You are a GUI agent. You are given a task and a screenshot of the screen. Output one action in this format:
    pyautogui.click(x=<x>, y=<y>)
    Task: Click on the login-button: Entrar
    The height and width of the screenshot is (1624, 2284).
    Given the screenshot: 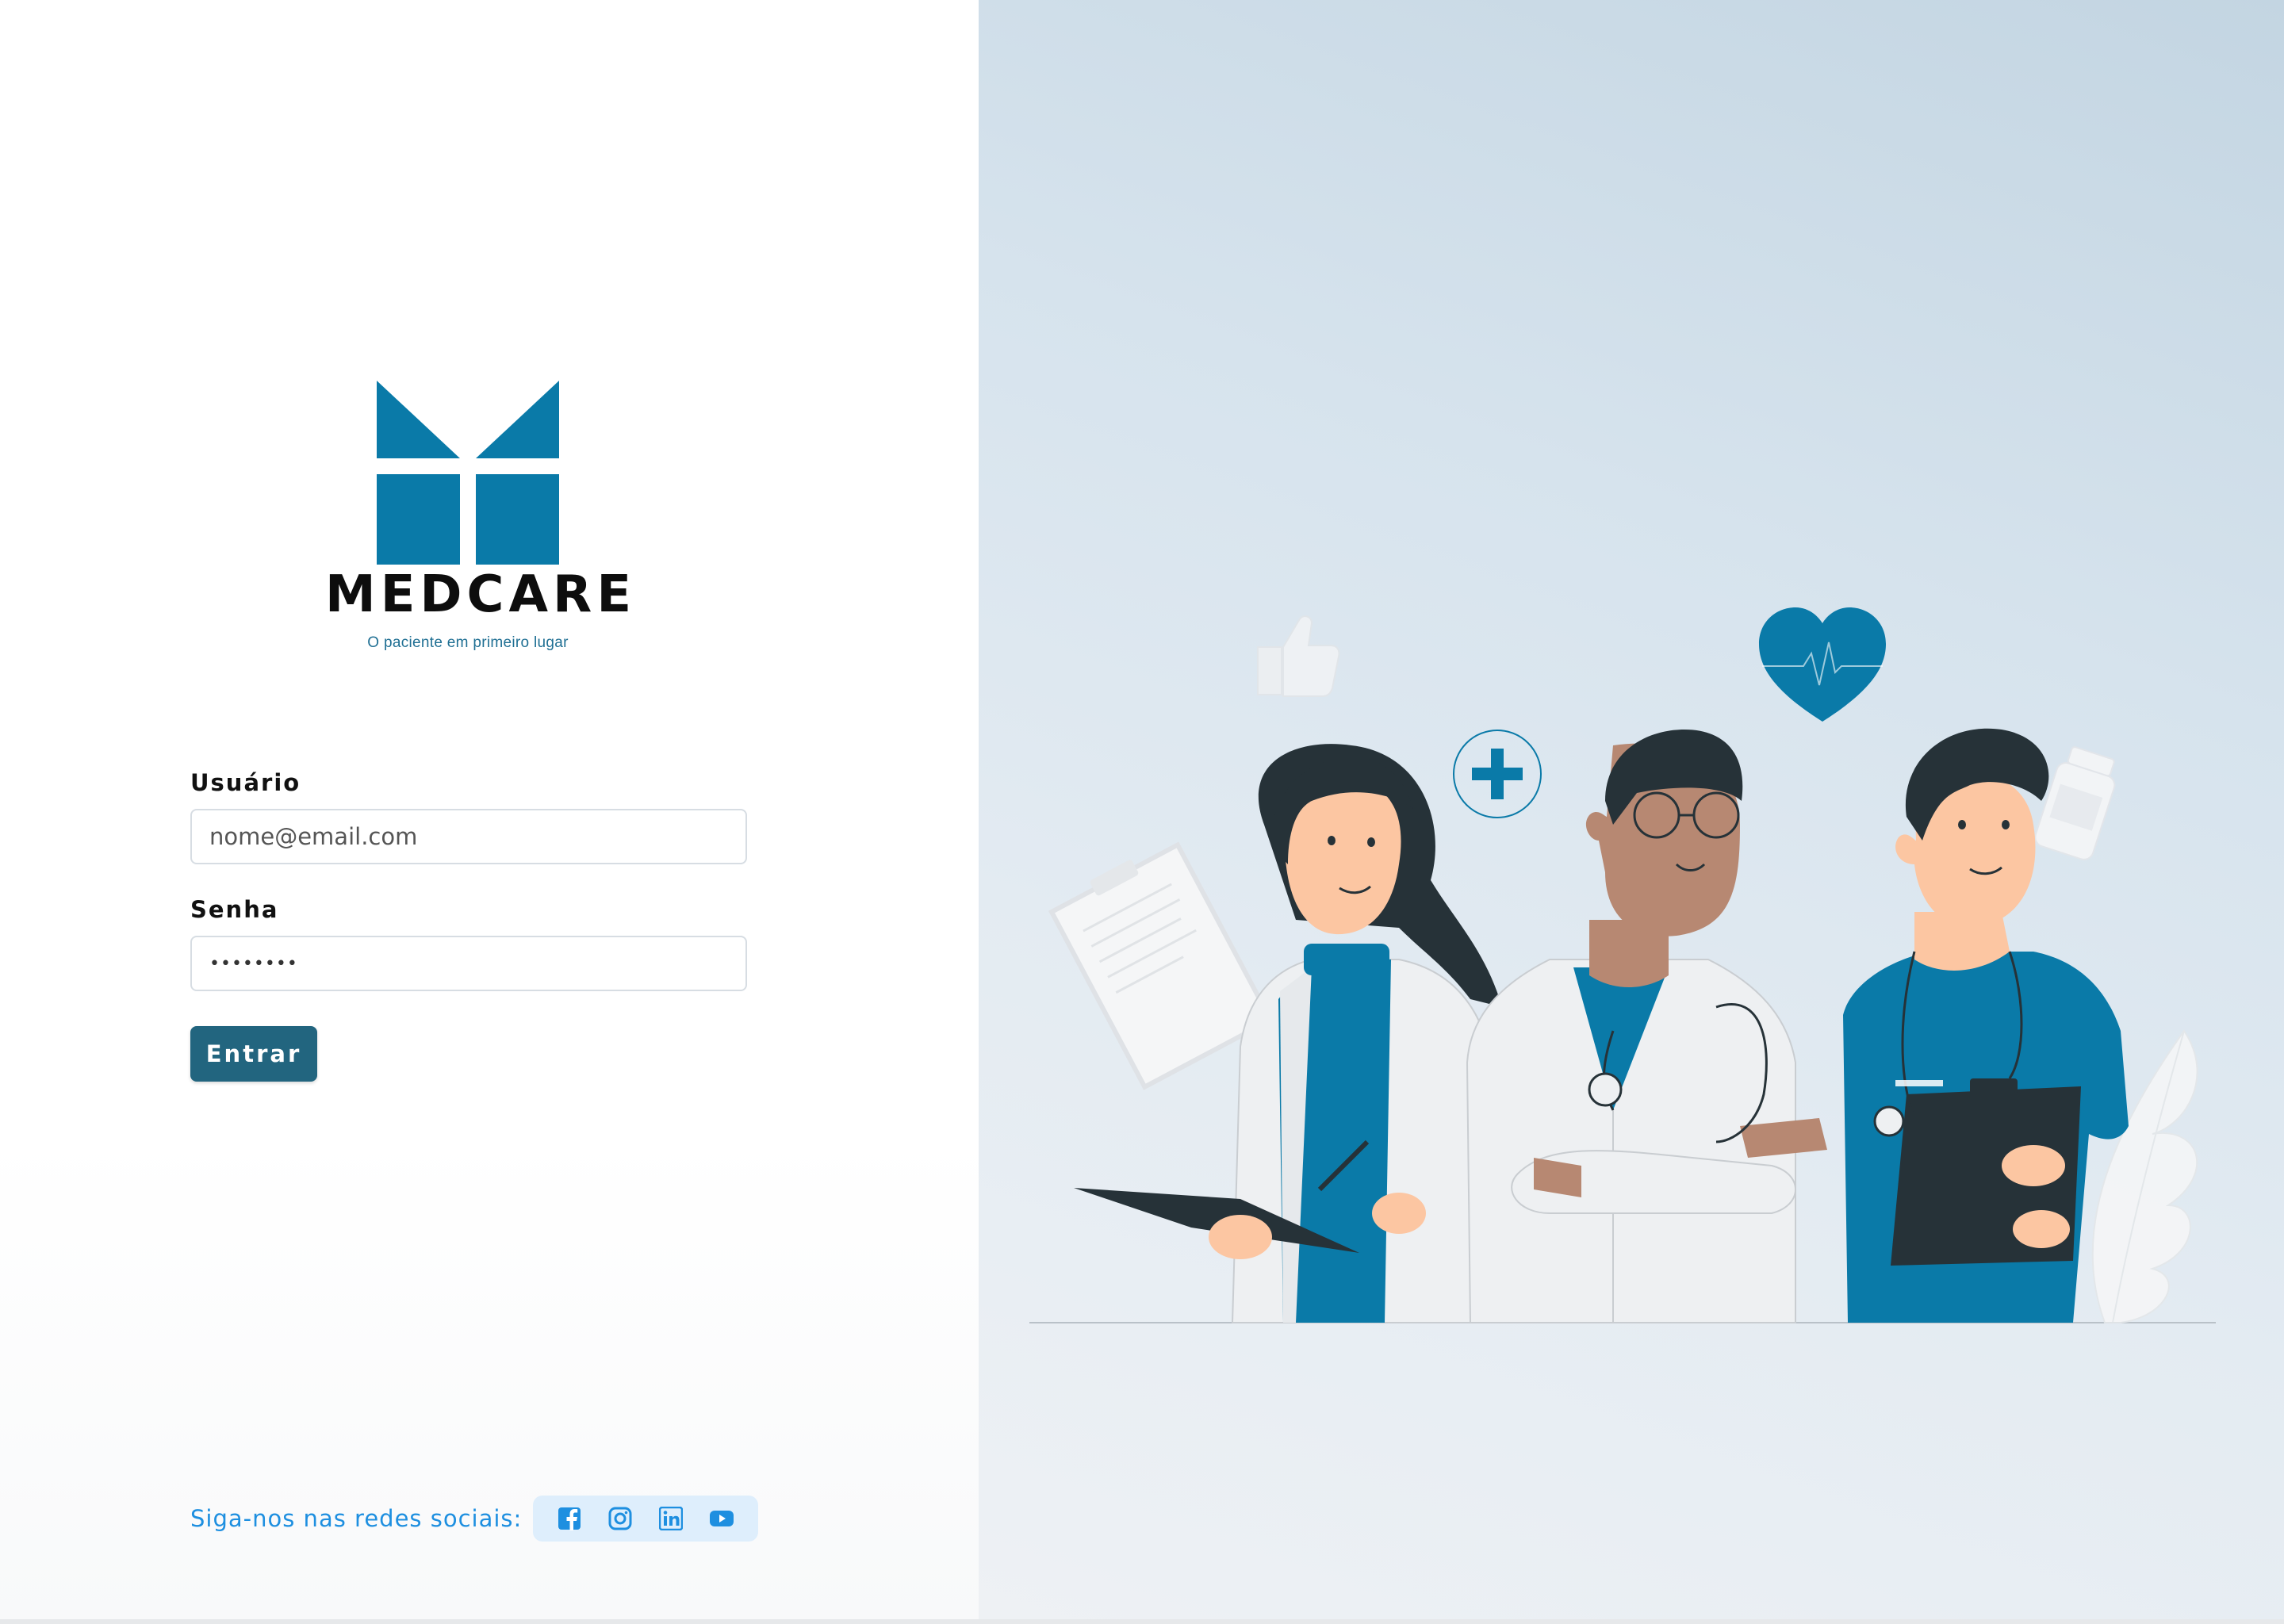 What is the action you would take?
    pyautogui.click(x=253, y=1054)
    